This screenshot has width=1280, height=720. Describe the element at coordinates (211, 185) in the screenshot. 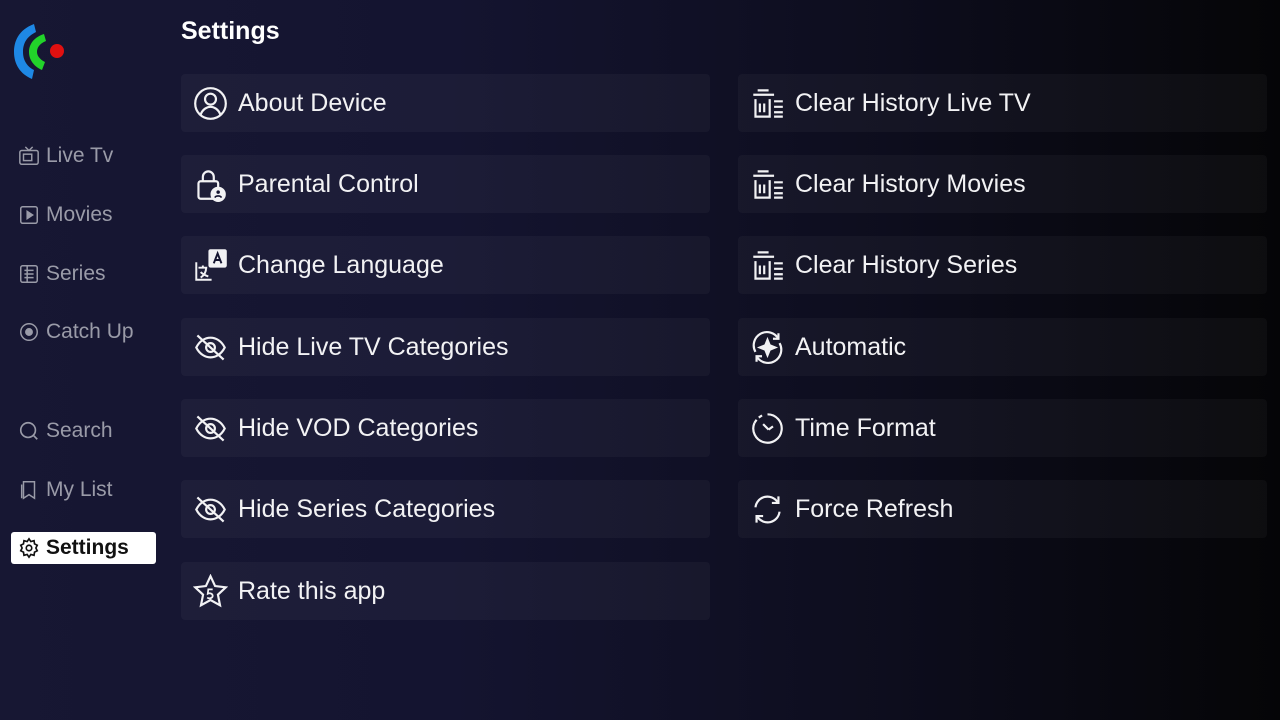

I see `lock-icon` at that location.